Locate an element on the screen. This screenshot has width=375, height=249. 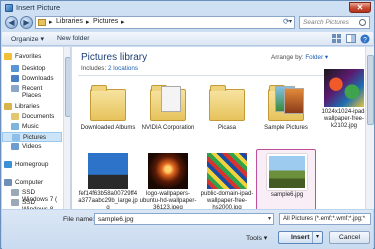
library-title: Pictures library is located at coordinates (114, 57).